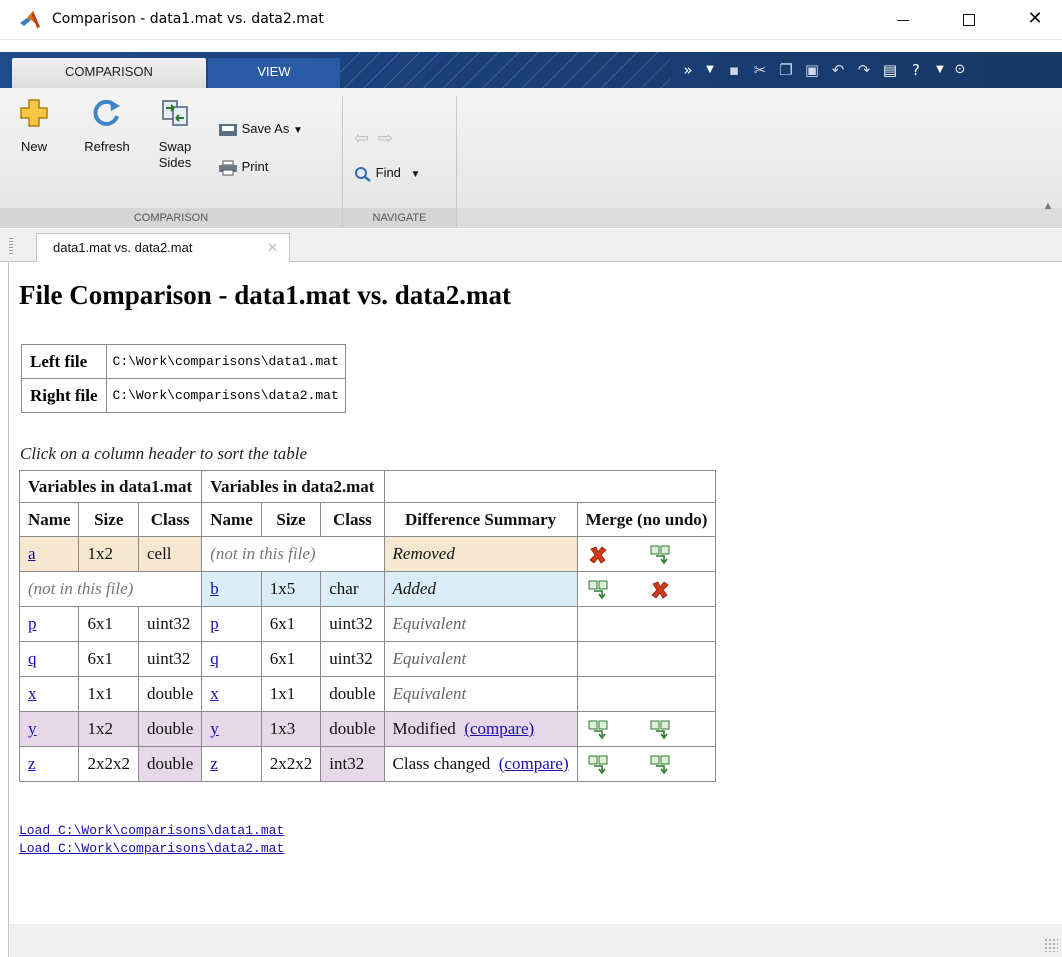 This screenshot has width=1062, height=957. Describe the element at coordinates (110, 486) in the screenshot. I see `group-header-left: Variables in data1.mat` at that location.